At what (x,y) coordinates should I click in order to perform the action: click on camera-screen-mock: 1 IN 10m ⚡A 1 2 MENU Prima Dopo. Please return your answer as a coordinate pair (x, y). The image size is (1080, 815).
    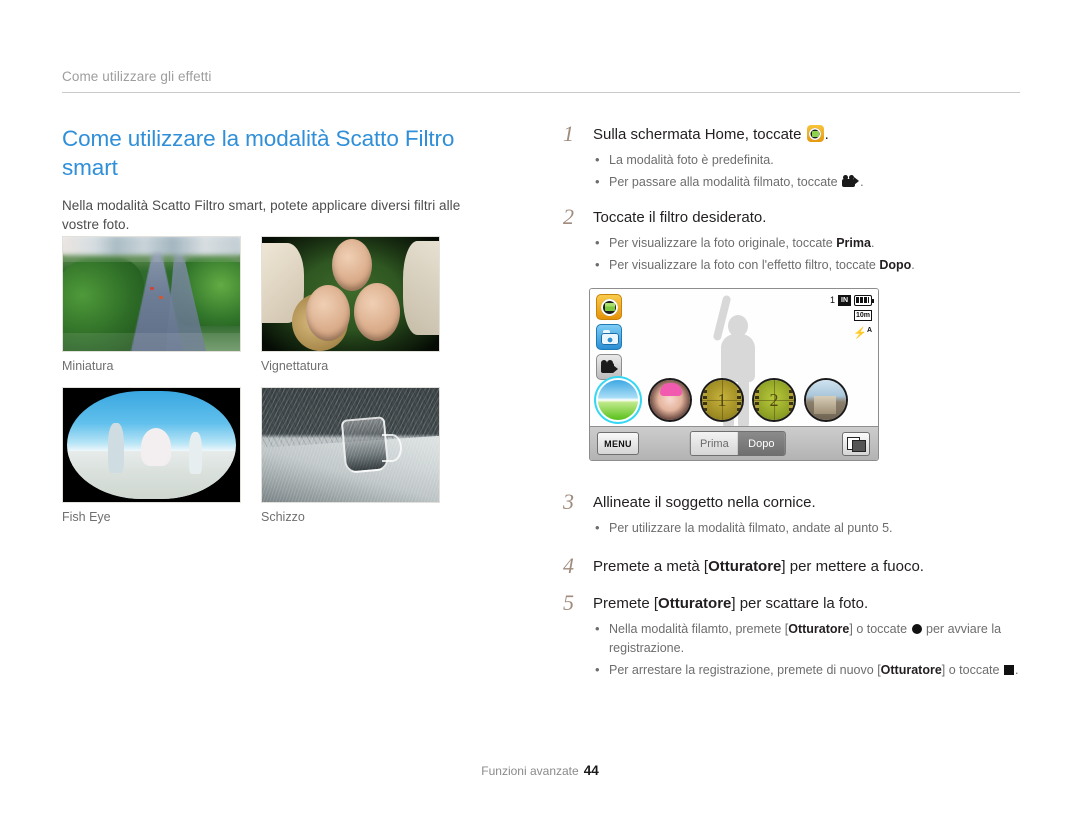
    Looking at the image, I should click on (734, 374).